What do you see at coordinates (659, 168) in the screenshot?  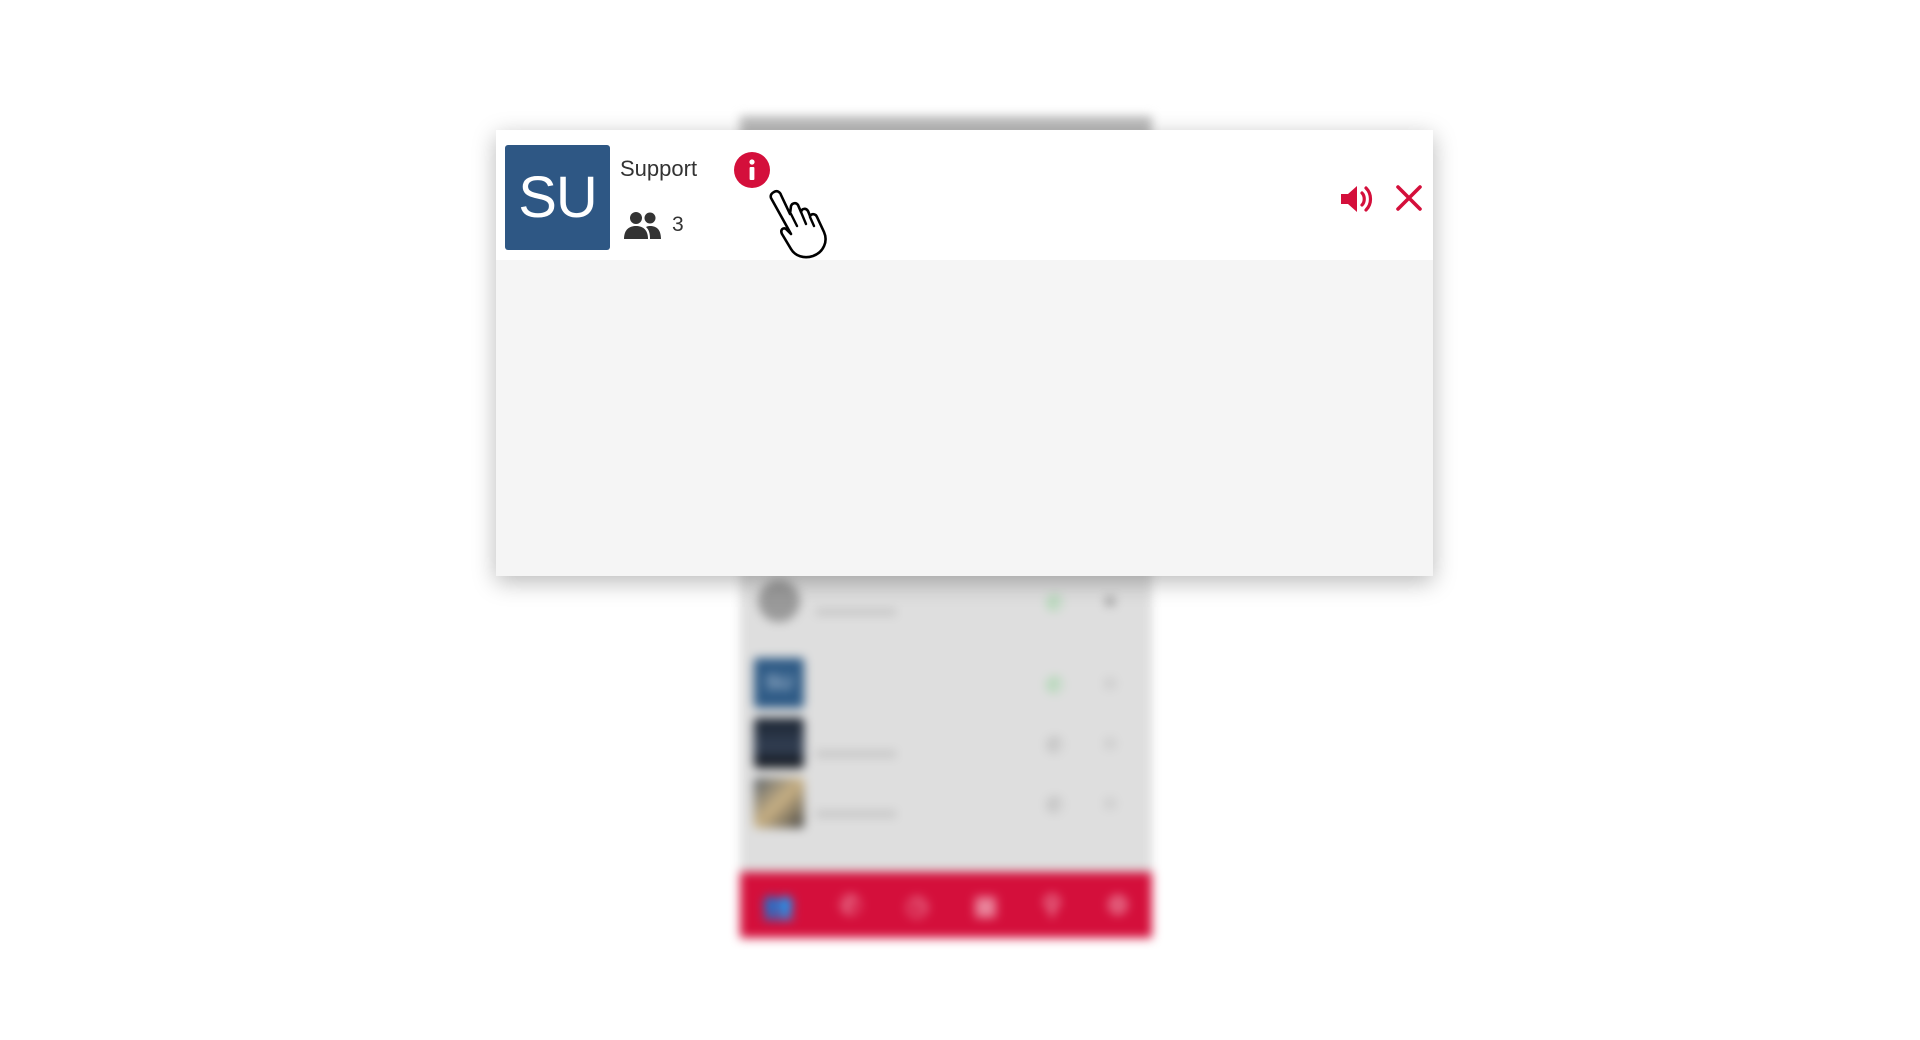 I see `group-name: Support` at bounding box center [659, 168].